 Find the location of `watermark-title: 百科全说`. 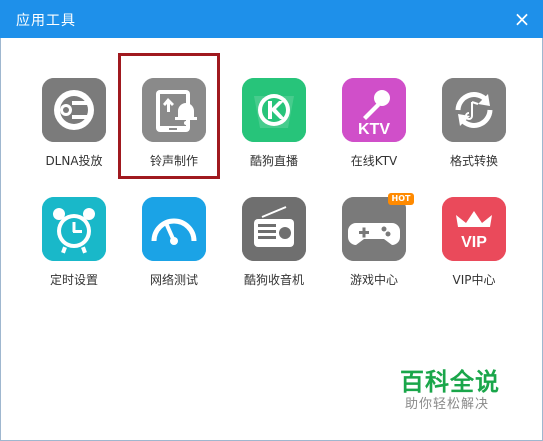

watermark-title: 百科全说 is located at coordinates (450, 382).